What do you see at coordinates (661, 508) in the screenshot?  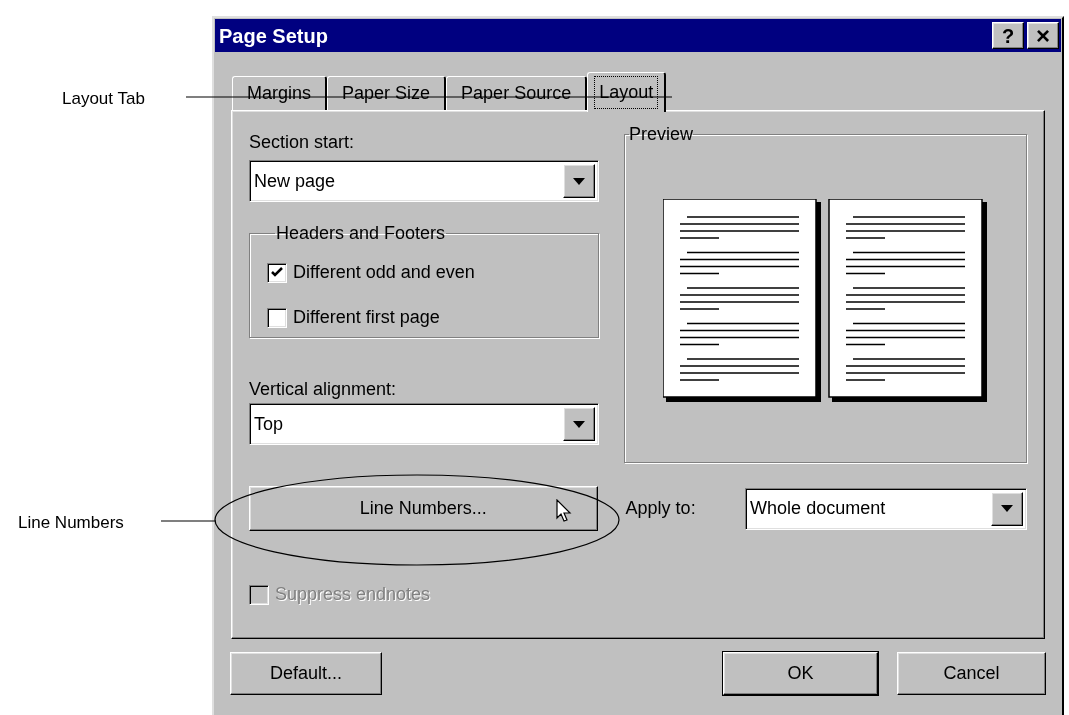 I see `apply-to-label: Apply to:` at bounding box center [661, 508].